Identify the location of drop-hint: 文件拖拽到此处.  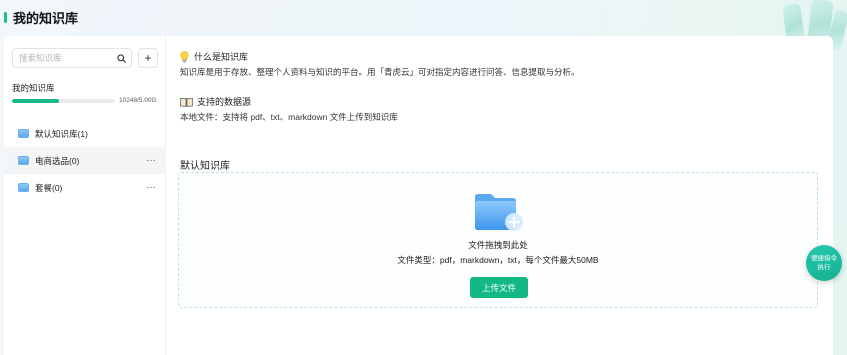
(498, 245).